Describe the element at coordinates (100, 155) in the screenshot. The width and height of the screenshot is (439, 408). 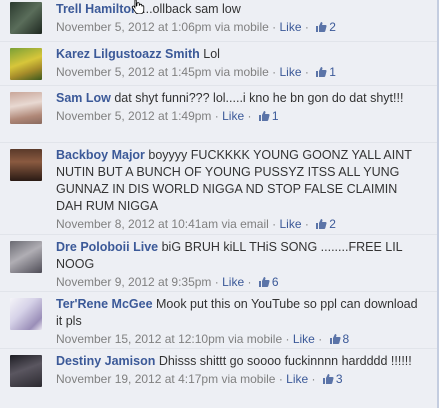
I see `comment-author: Backboy Major` at that location.